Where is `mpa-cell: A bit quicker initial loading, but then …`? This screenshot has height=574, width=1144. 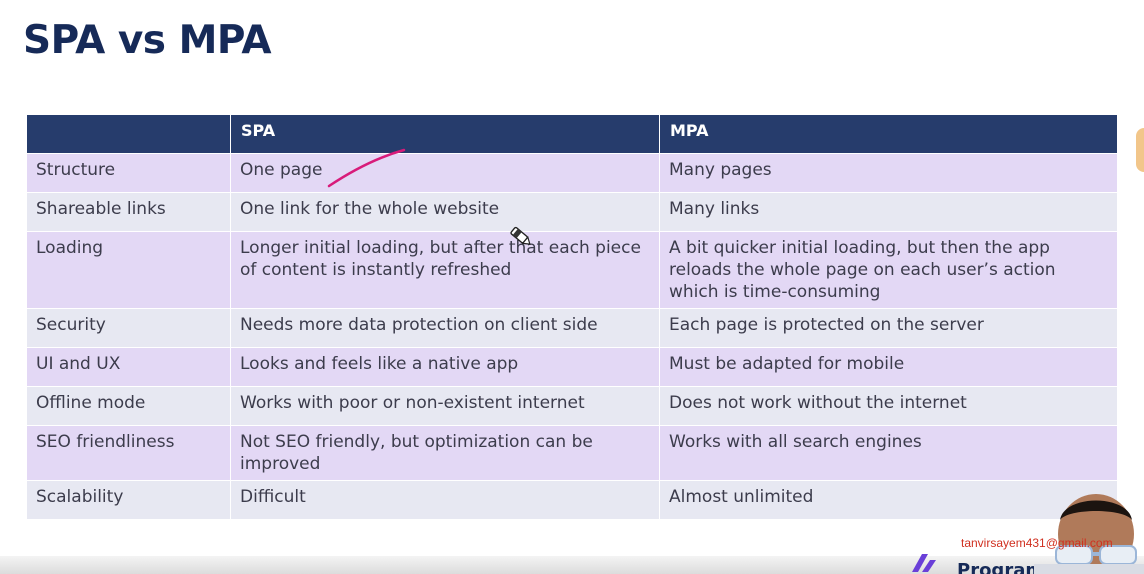 mpa-cell: A bit quicker initial loading, but then … is located at coordinates (888, 270).